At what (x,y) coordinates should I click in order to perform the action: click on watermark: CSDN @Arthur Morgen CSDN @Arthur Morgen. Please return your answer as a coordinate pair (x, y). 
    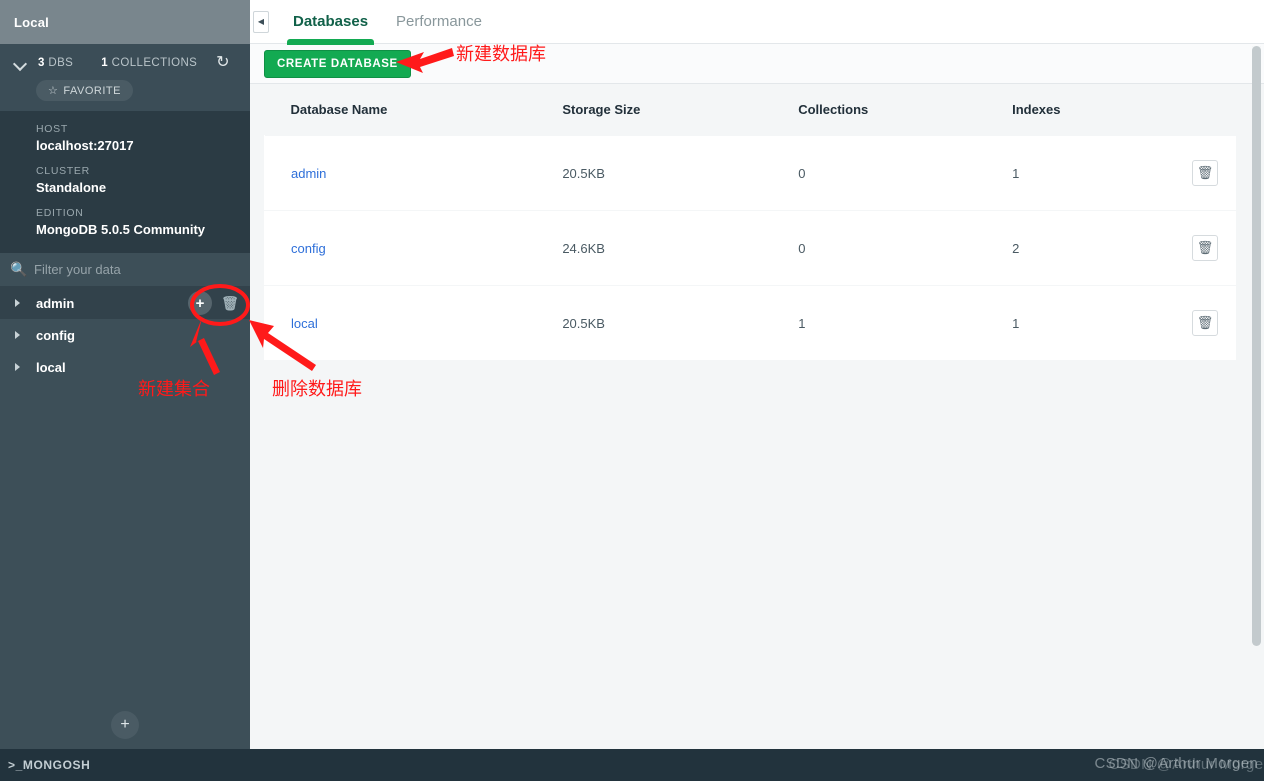
    Looking at the image, I should click on (1179, 764).